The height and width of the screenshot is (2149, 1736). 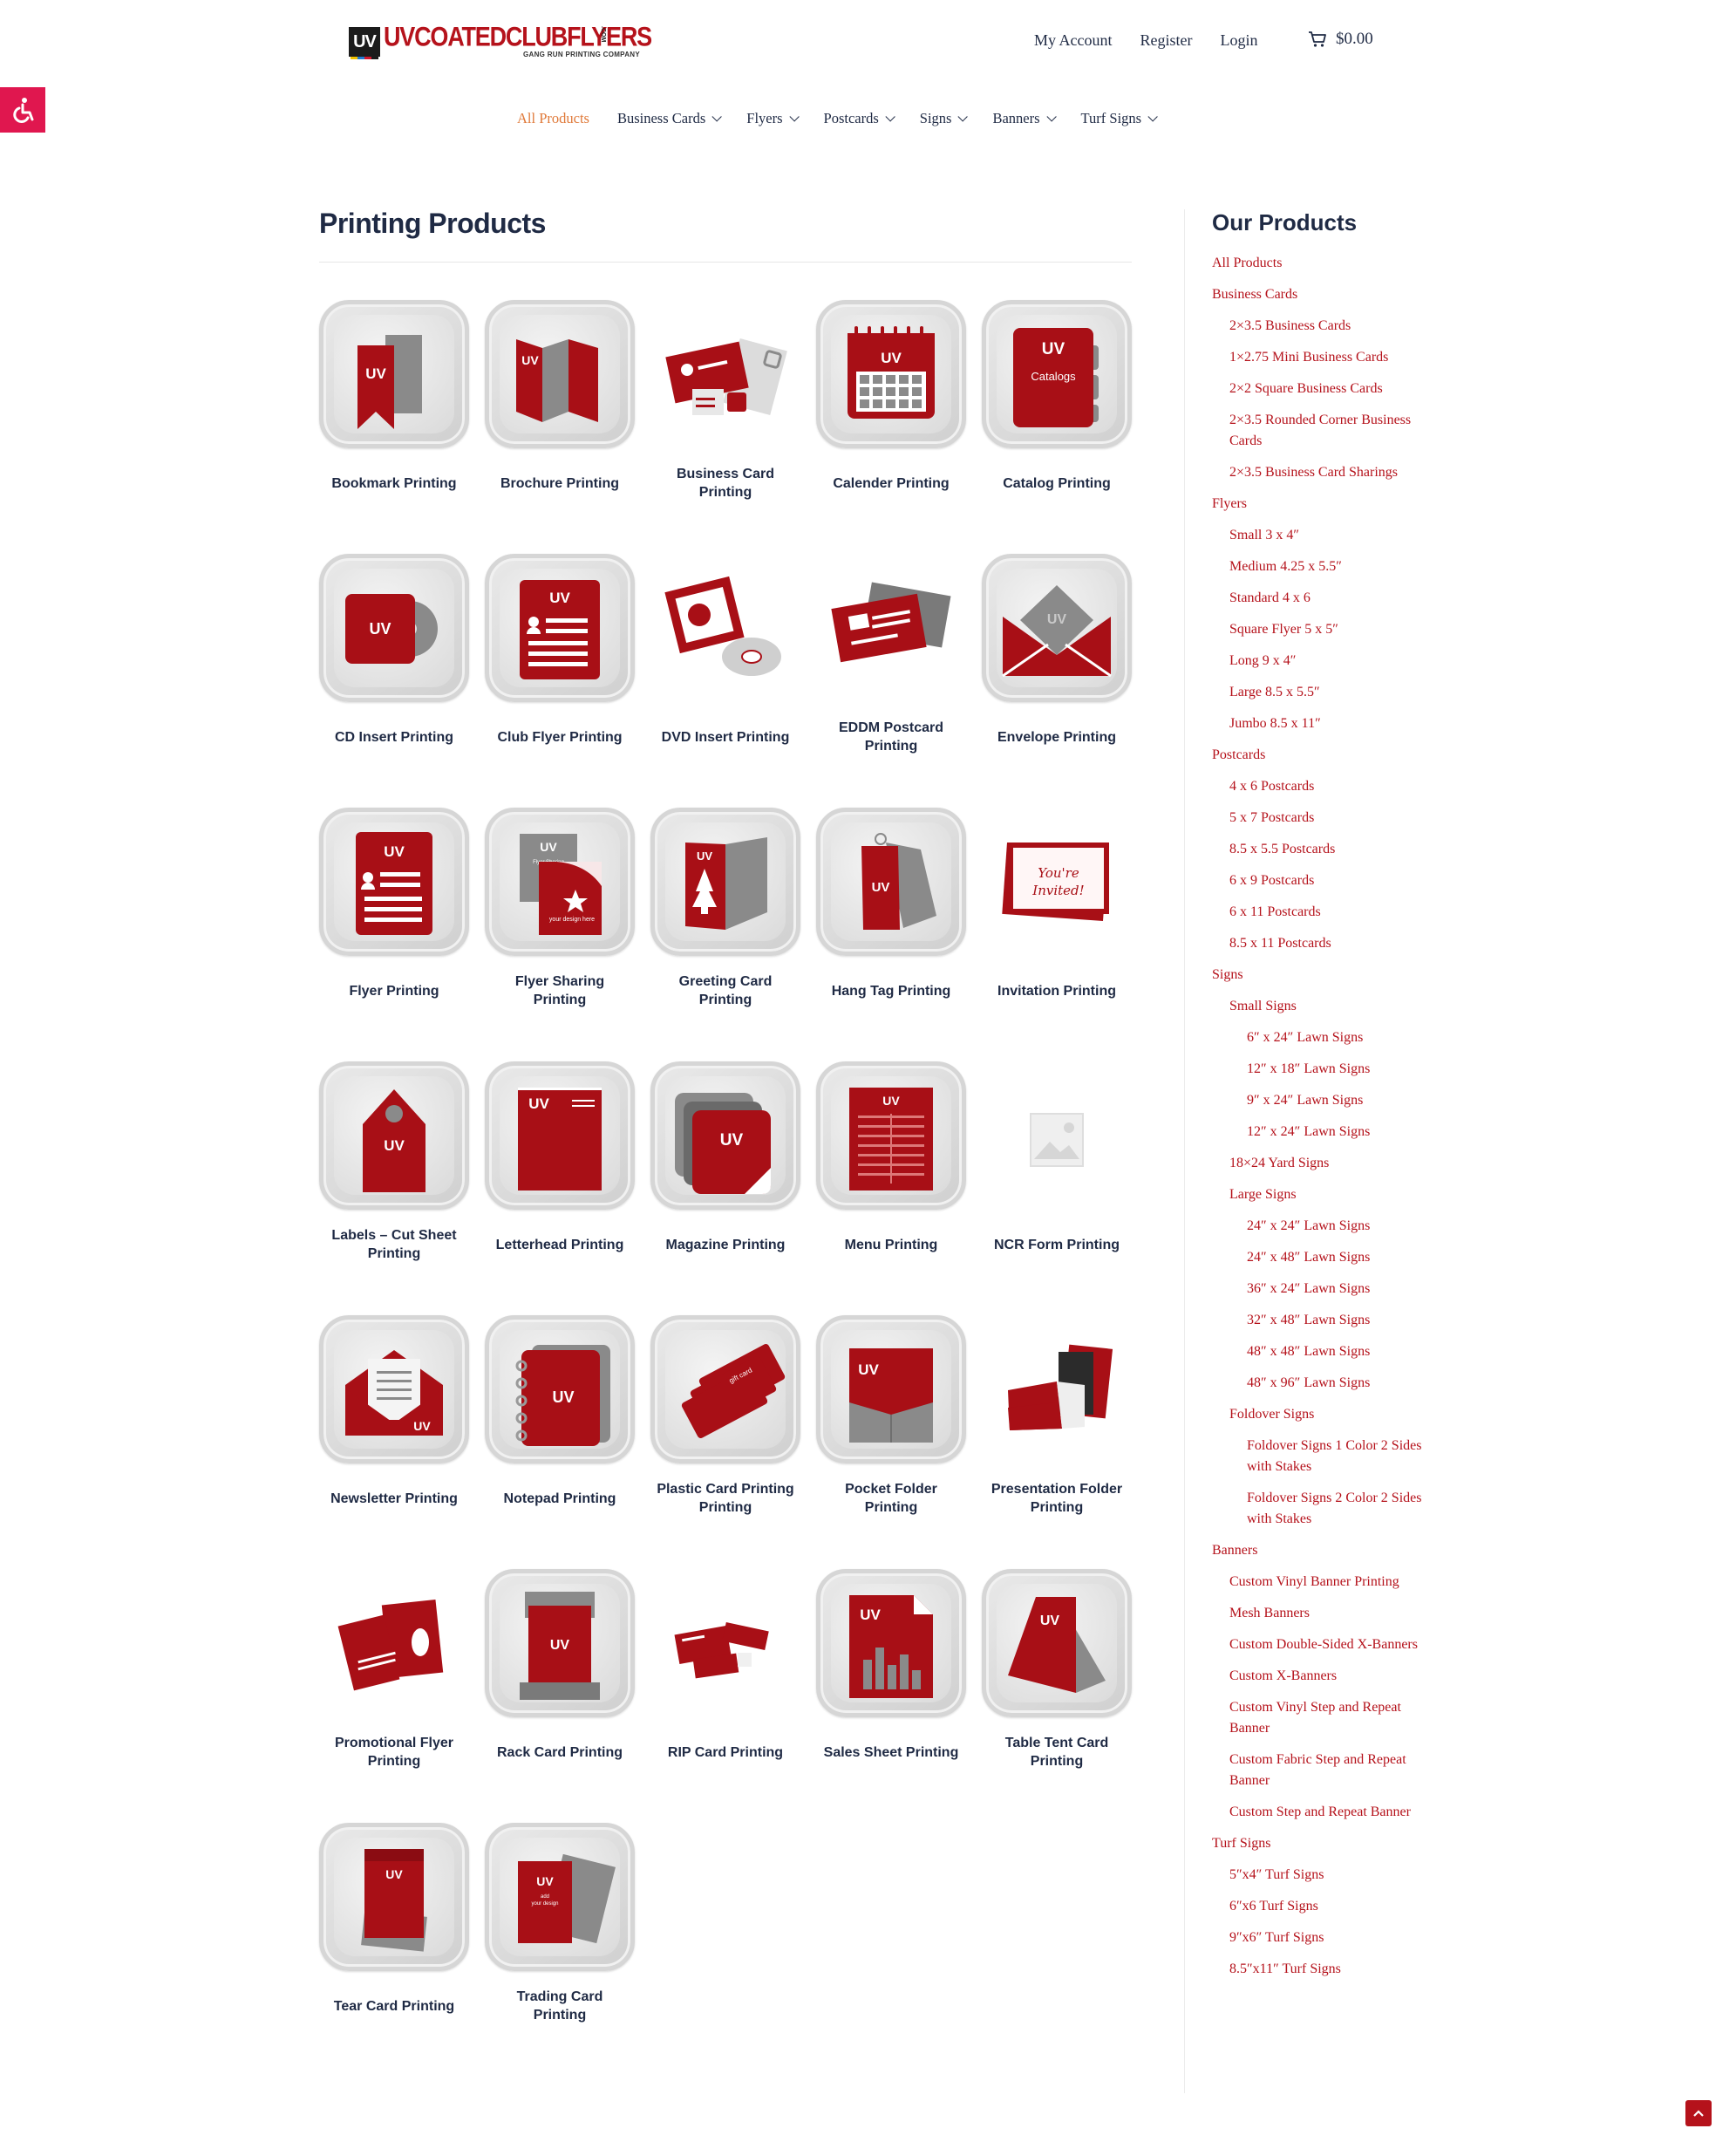 I want to click on product-card: UV Bookmark Printing, so click(x=394, y=402).